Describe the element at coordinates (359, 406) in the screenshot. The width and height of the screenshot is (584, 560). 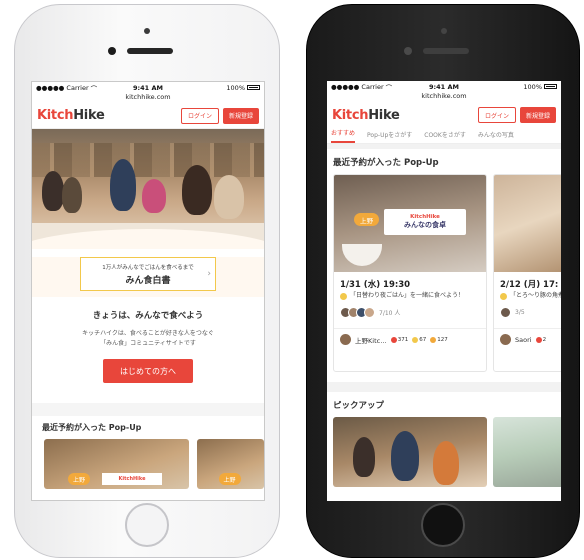
I see `section-title-pickup: ピックアップ` at that location.